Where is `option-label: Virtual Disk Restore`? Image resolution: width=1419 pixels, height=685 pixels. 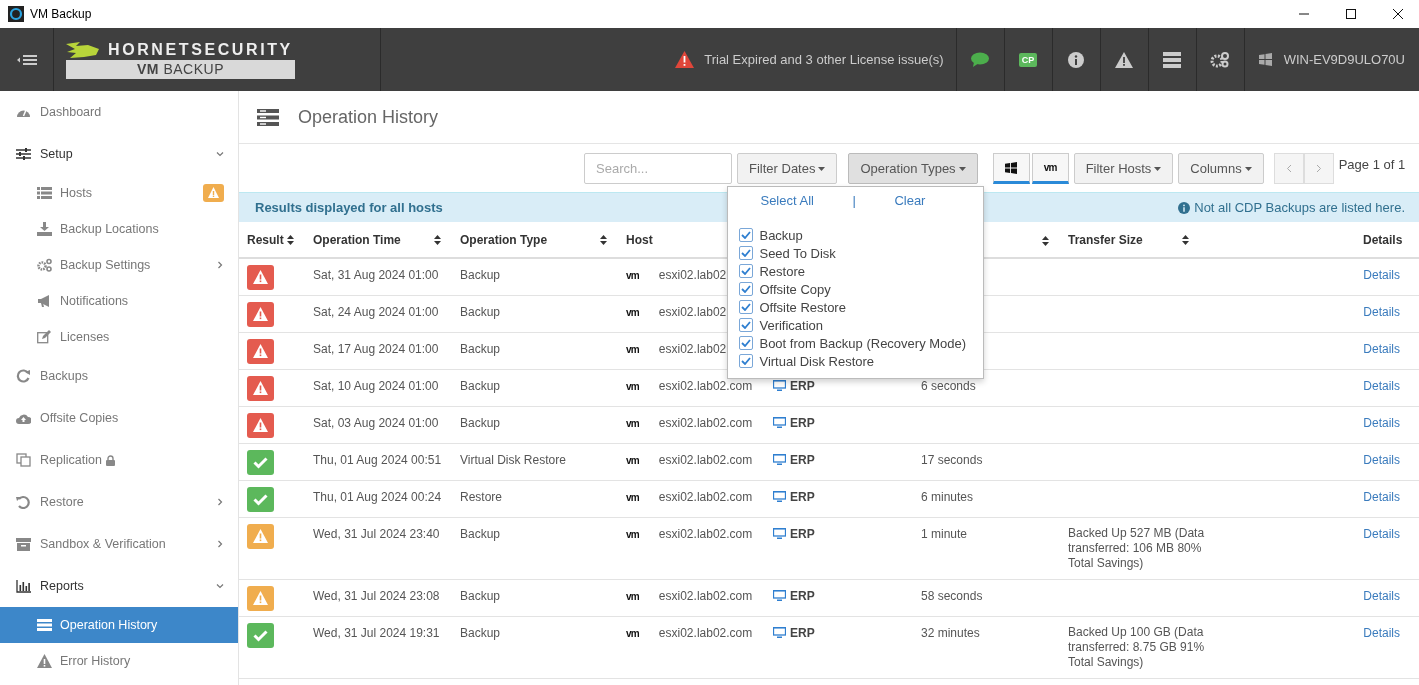 option-label: Virtual Disk Restore is located at coordinates (817, 361).